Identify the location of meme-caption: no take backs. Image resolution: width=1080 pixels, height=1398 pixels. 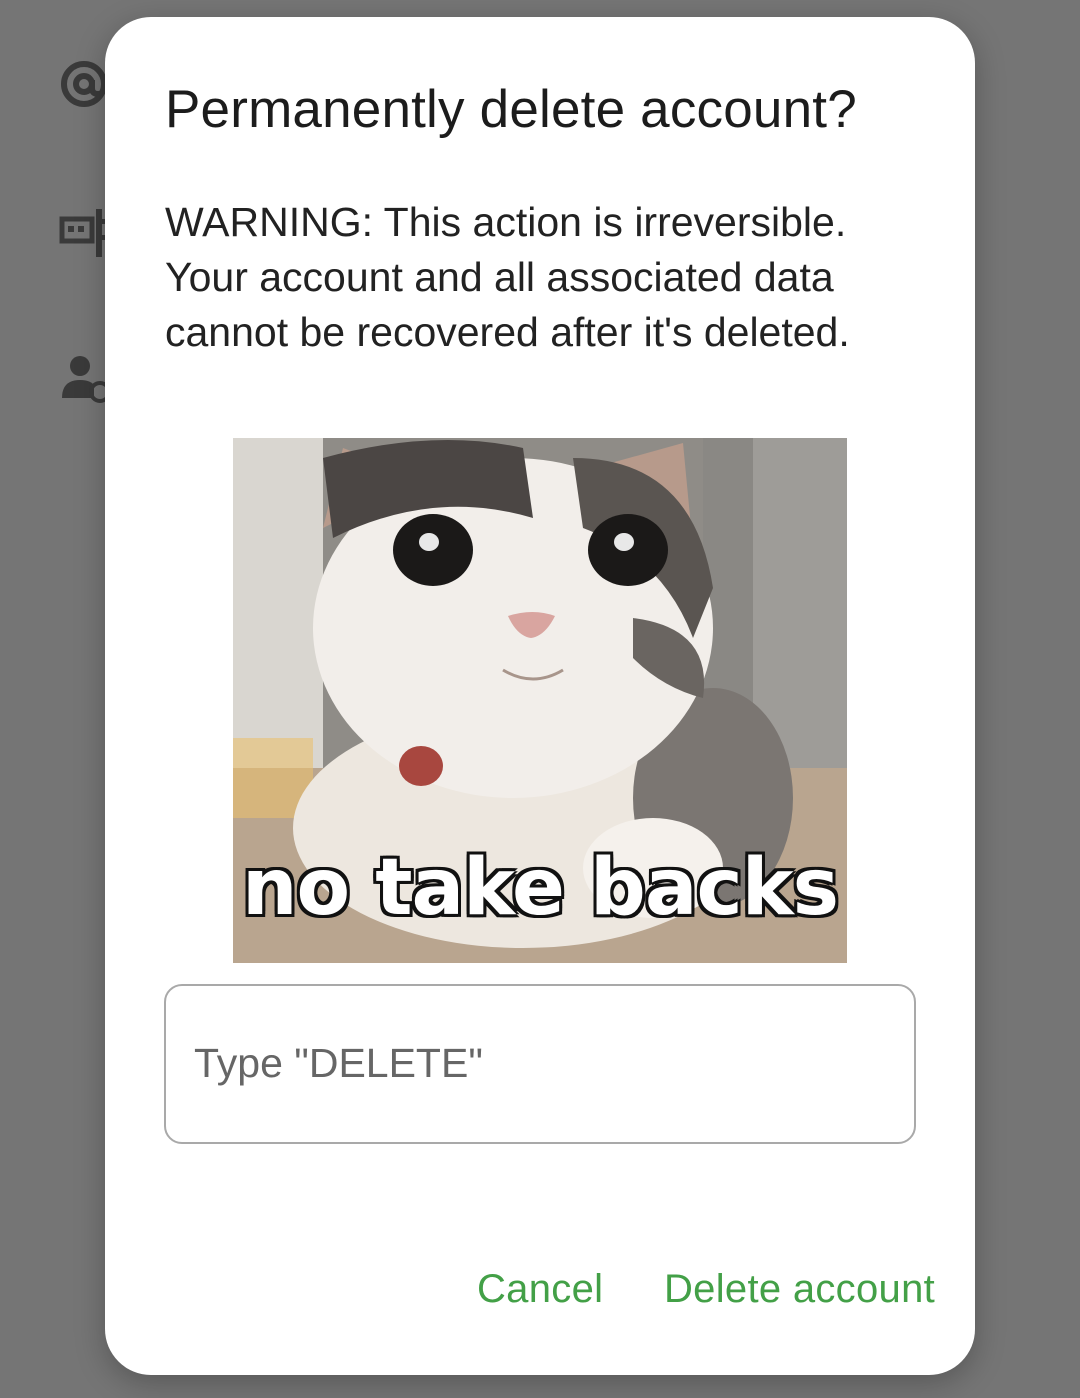
(540, 888).